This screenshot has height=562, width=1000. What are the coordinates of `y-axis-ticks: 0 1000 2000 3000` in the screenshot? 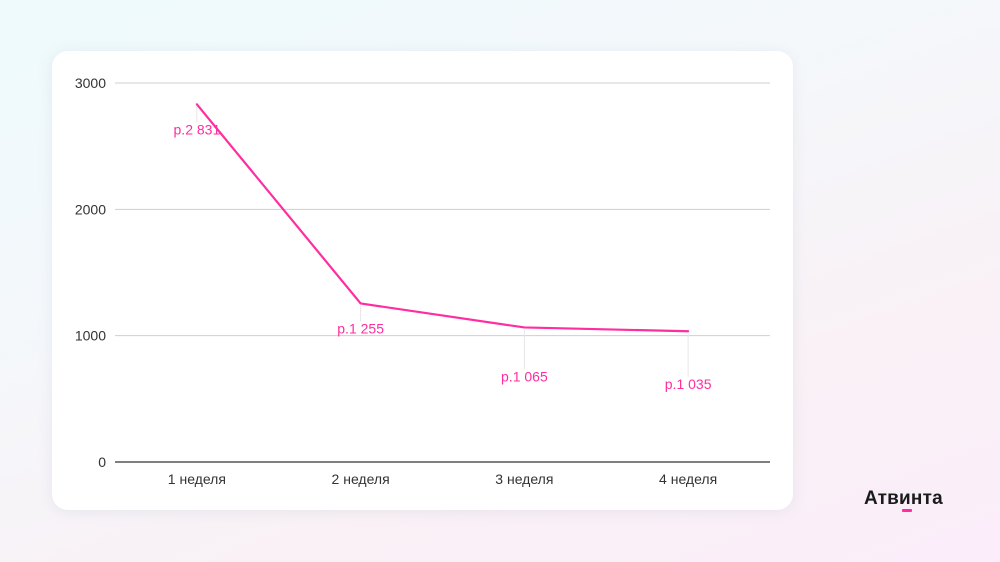 It's located at (90, 272).